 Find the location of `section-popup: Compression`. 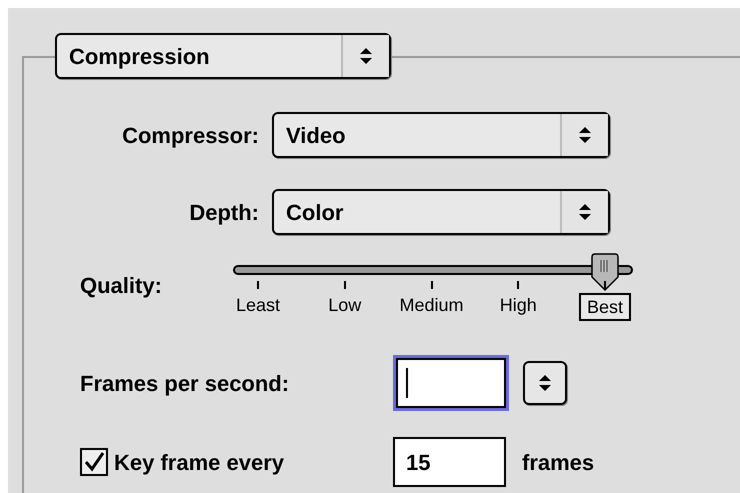

section-popup: Compression is located at coordinates (223, 56).